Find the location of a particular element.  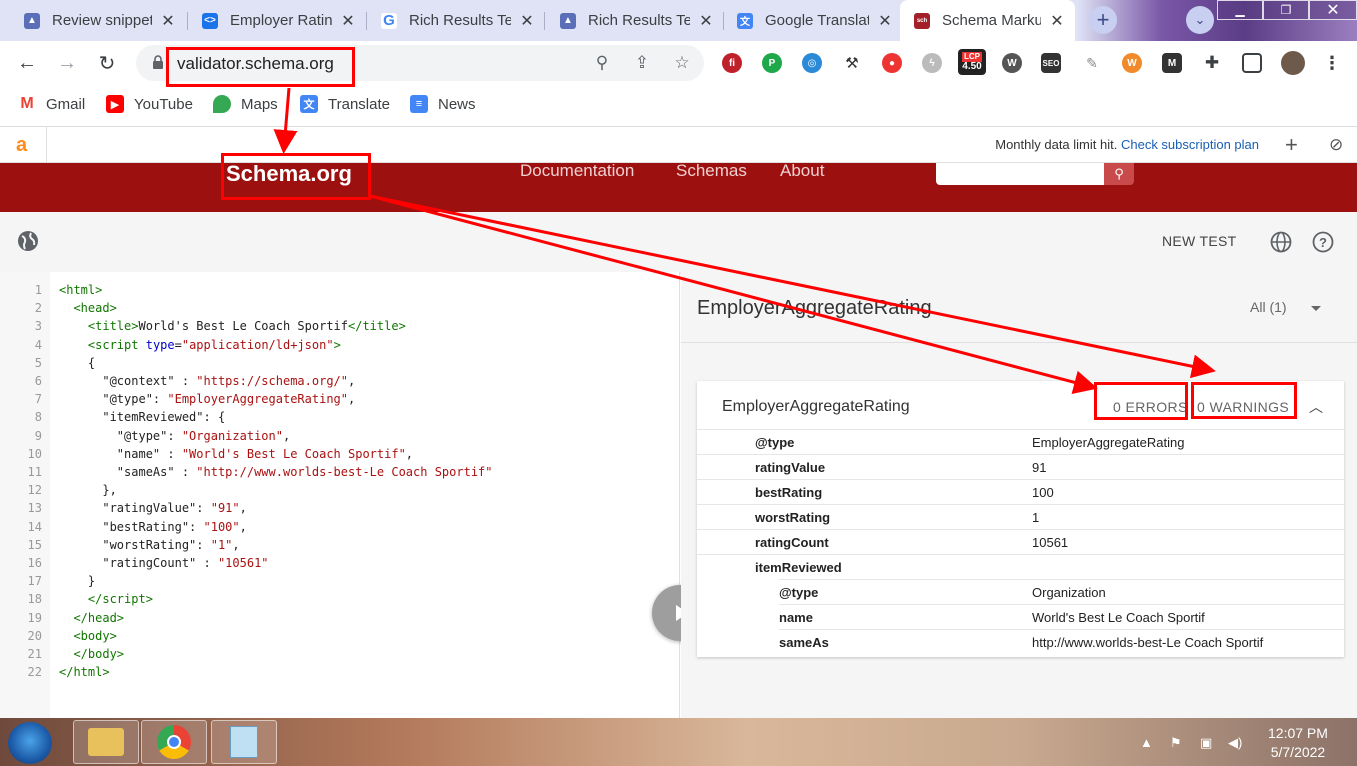

bookmark-youtube: ▶ YouTube is located at coordinates (149, 104).